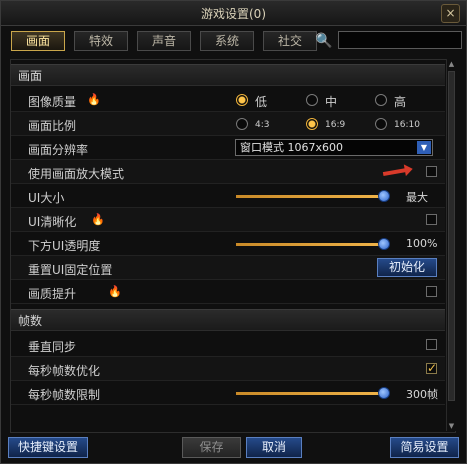  Describe the element at coordinates (211, 447) in the screenshot. I see `save-button: 保存` at that location.